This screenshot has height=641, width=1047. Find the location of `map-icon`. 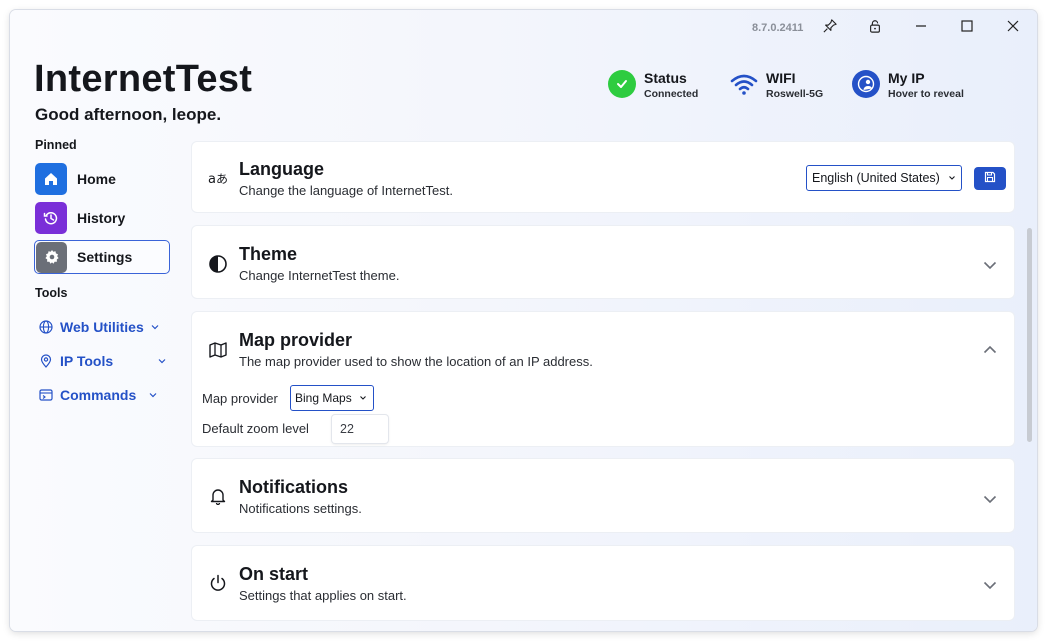

map-icon is located at coordinates (218, 350).